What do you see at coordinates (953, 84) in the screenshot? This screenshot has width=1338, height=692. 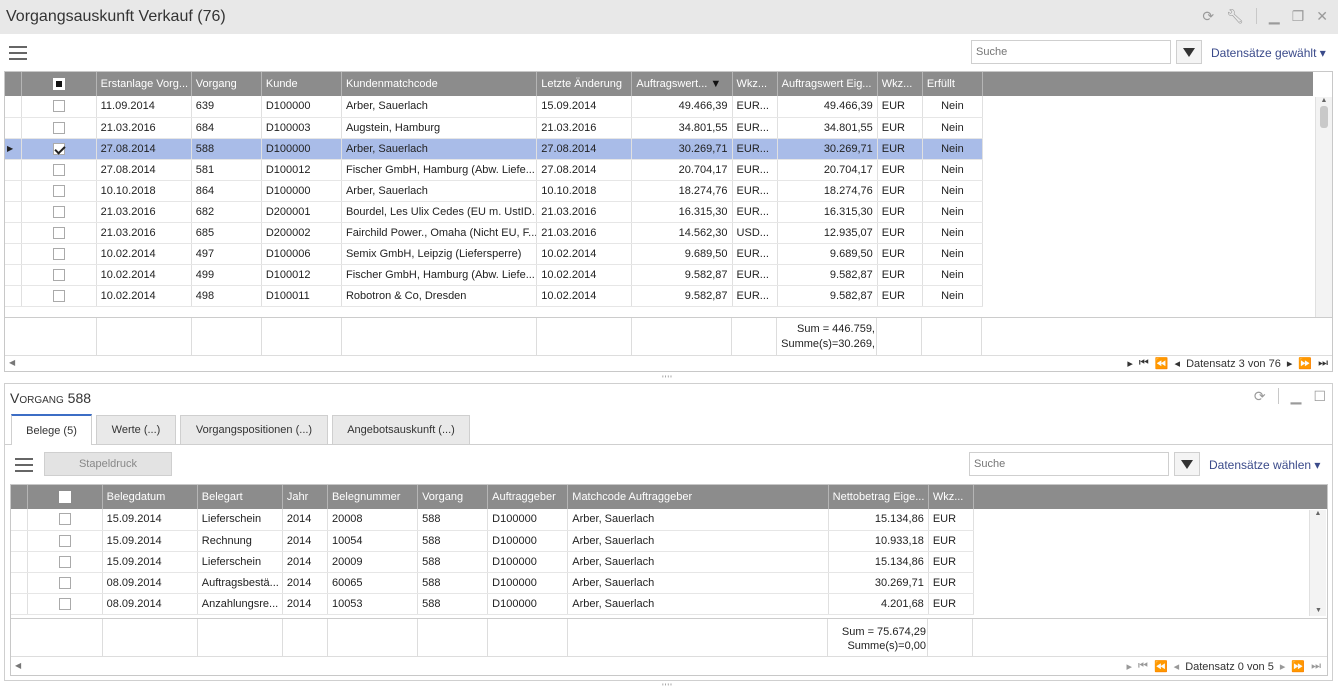 I see `col-erfuellt: Erfüllt` at bounding box center [953, 84].